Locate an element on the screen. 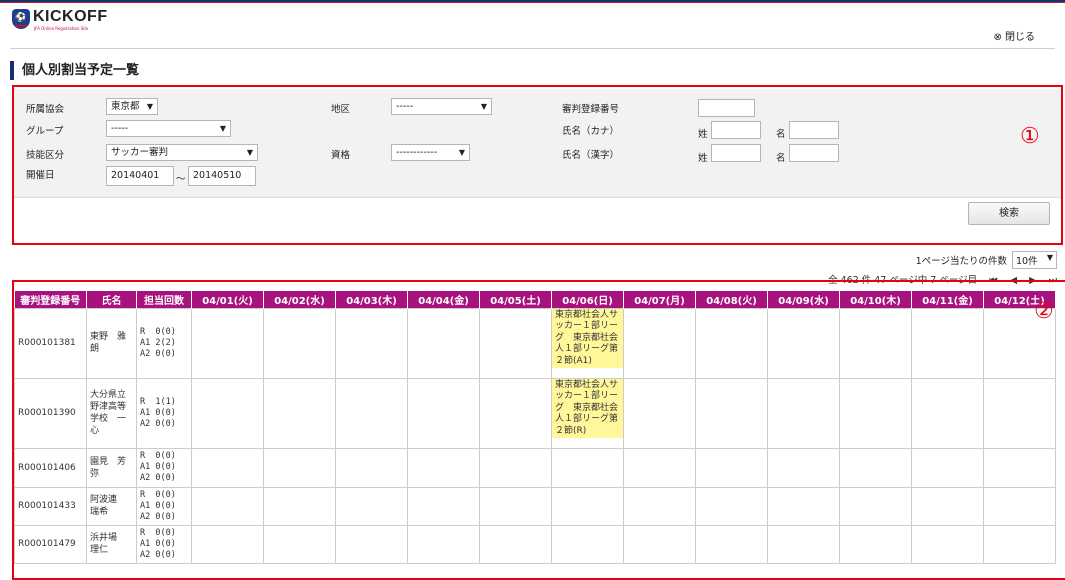 Image resolution: width=1065 pixels, height=580 pixels. assignment-count-cell: R 1(1) A1 0(0) A2 0(0) is located at coordinates (164, 413).